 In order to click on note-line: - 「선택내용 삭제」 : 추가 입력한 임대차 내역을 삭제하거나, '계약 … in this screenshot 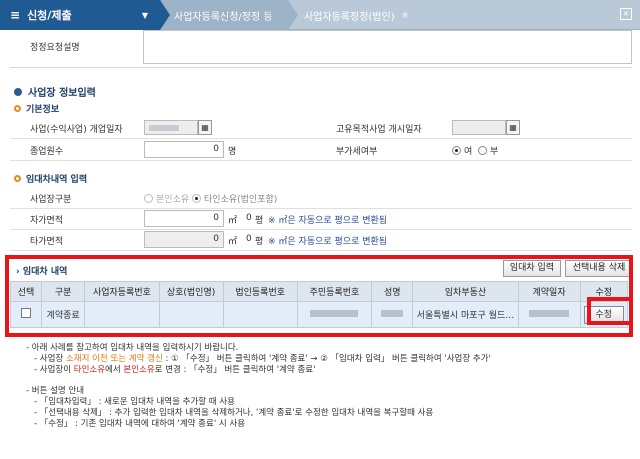, I will do `click(234, 413)`.